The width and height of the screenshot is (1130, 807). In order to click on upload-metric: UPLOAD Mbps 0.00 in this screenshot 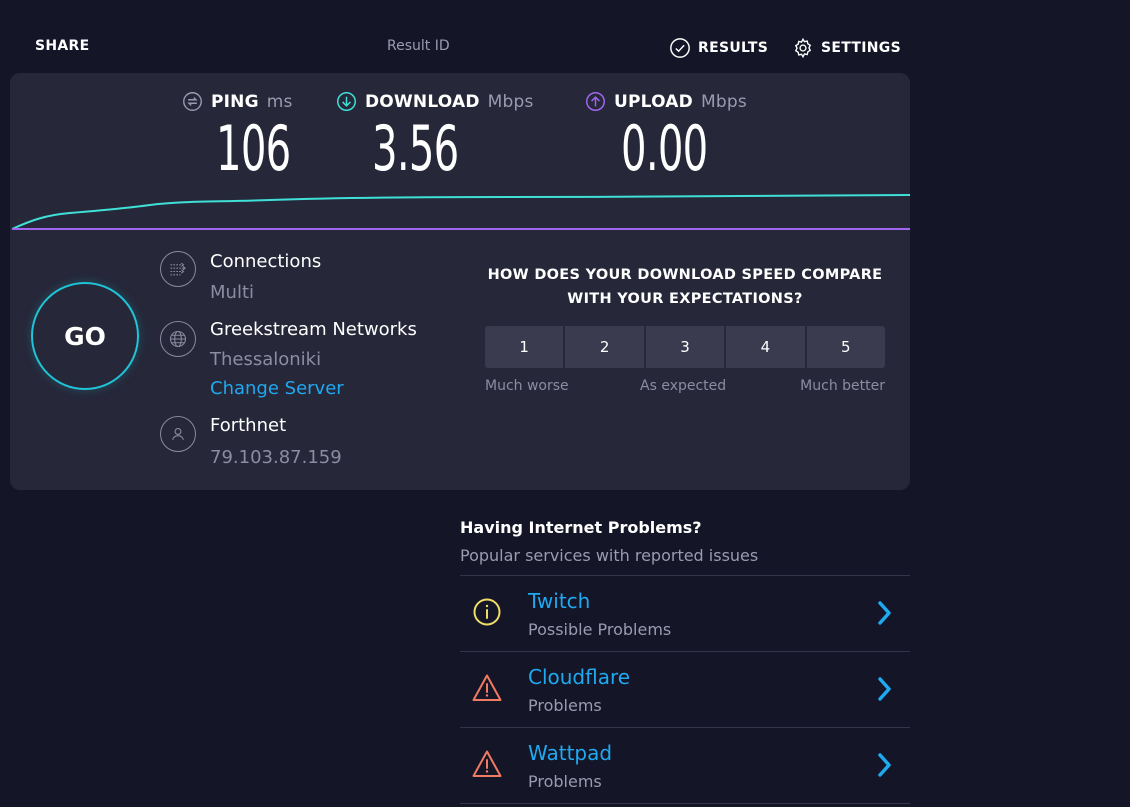, I will do `click(666, 135)`.